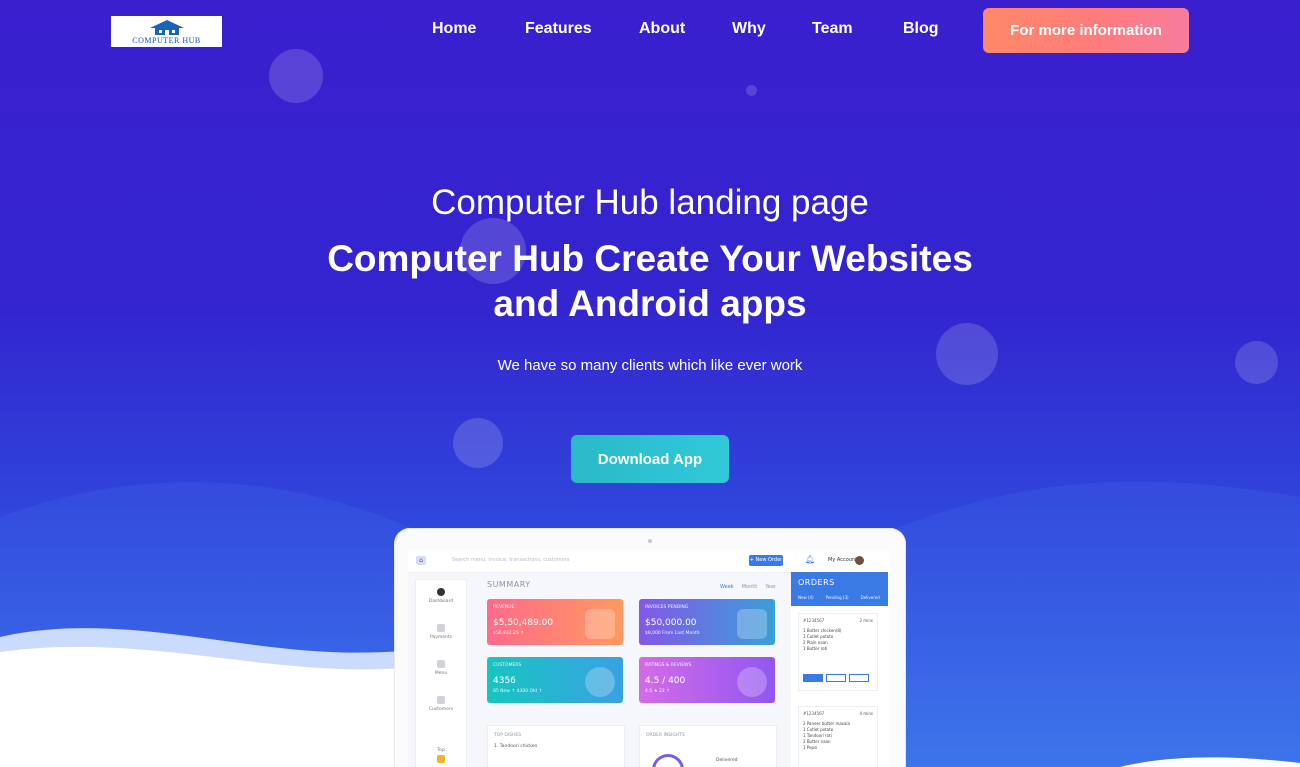  I want to click on hero-eyebrow: Computer Hub landing page, so click(650, 202).